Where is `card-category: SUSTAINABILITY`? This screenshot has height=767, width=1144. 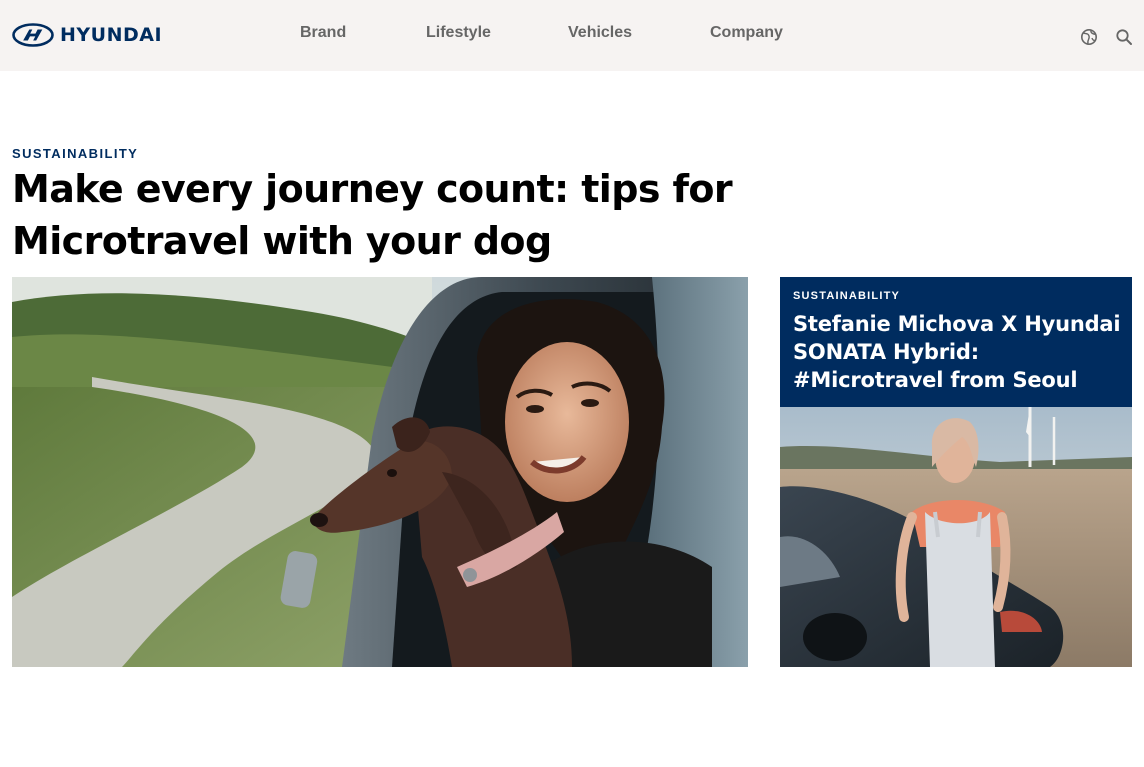 card-category: SUSTAINABILITY is located at coordinates (847, 296).